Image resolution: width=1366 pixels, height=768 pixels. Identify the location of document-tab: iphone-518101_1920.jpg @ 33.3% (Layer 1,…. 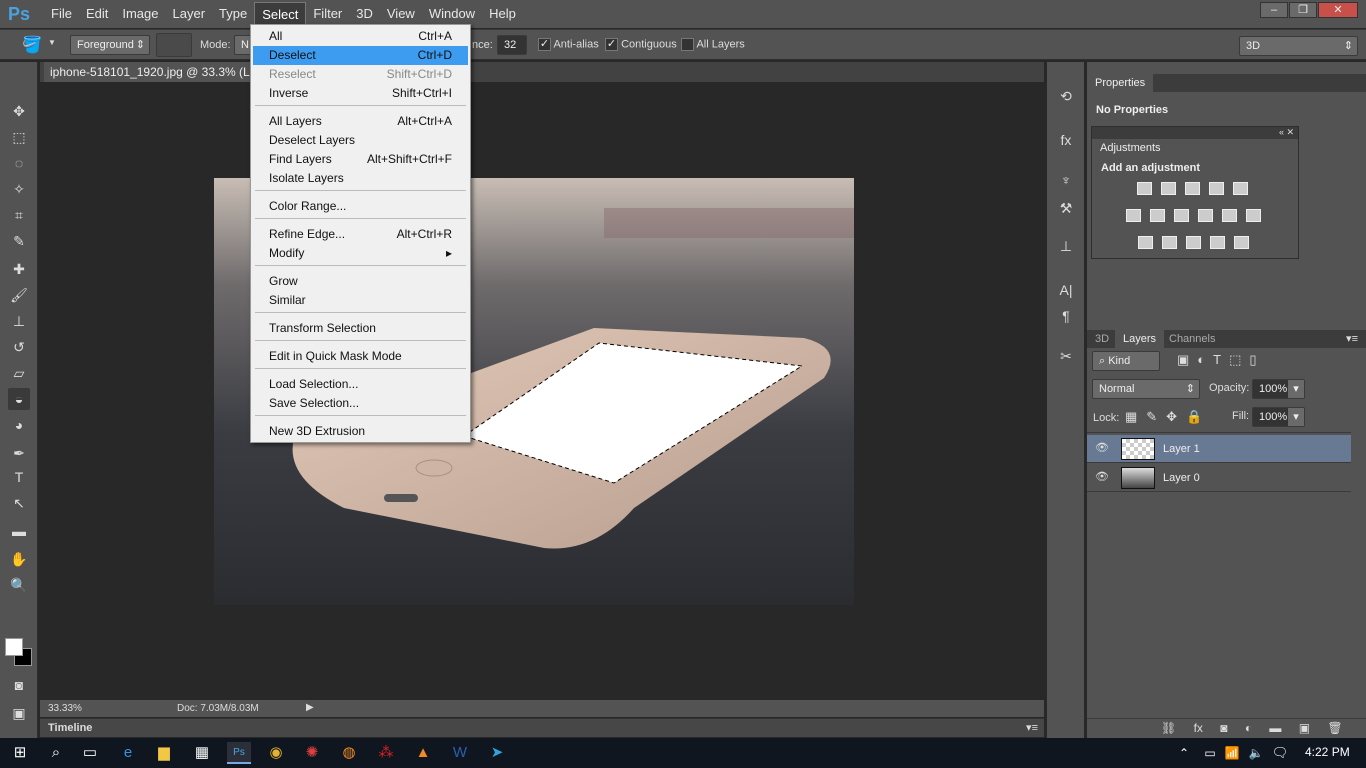
(149, 72).